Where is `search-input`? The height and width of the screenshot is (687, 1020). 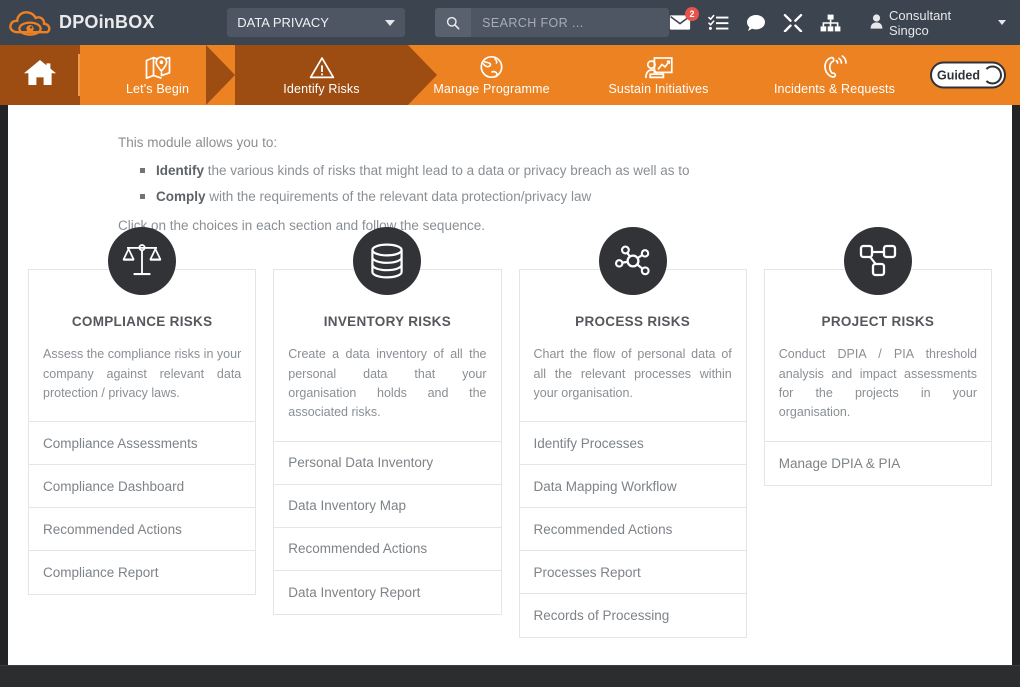 search-input is located at coordinates (570, 22).